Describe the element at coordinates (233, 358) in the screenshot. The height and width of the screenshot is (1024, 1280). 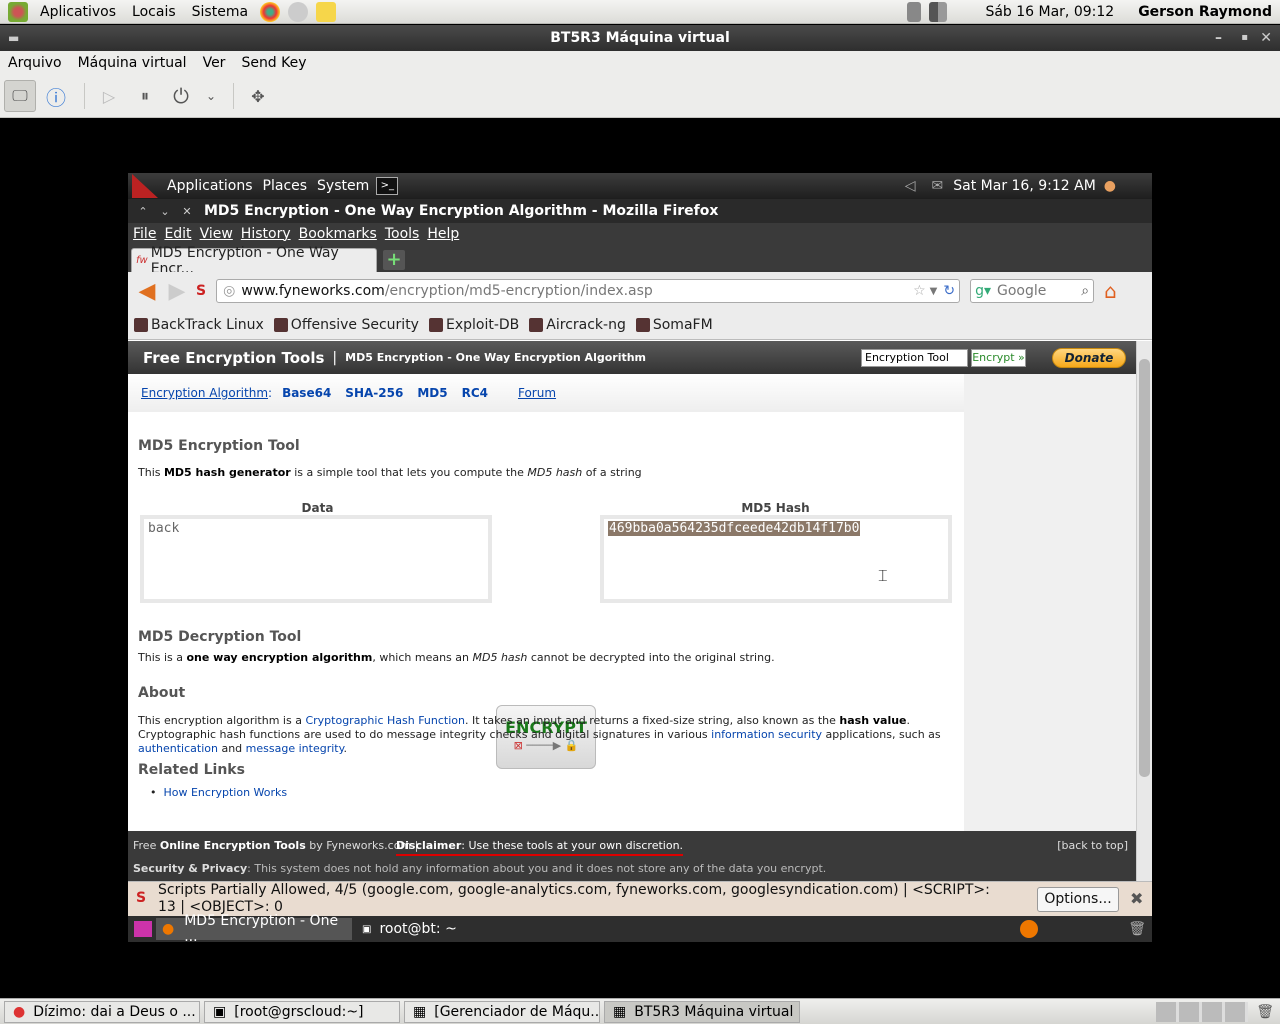
I see `site-brand: Free Encryption Tools` at that location.